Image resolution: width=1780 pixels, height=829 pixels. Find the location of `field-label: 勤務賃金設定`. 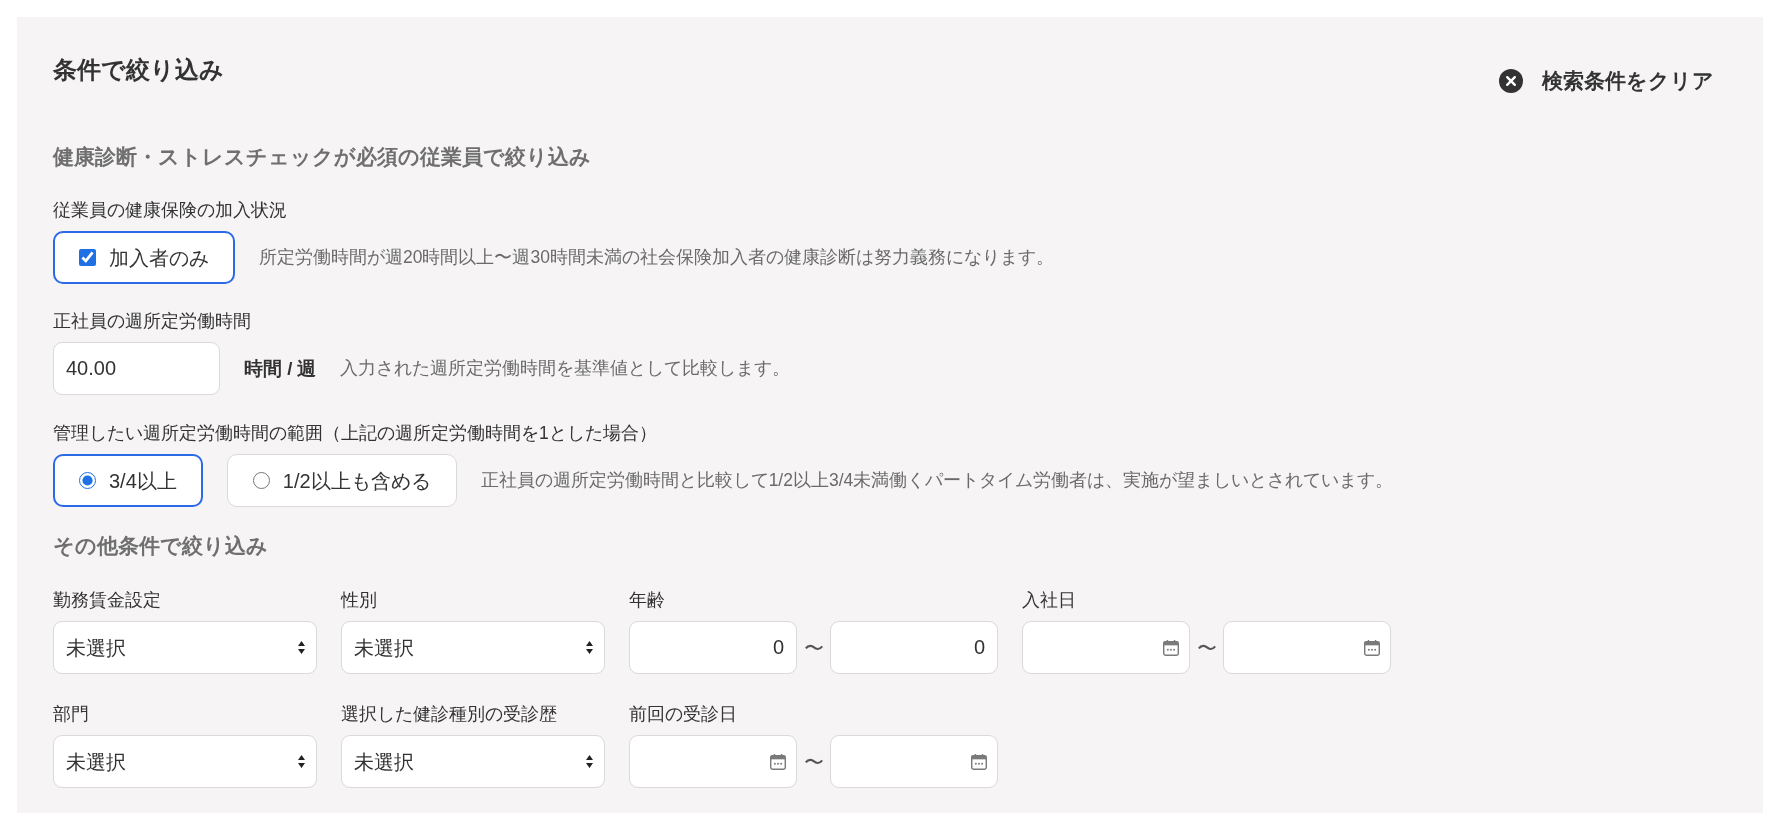

field-label: 勤務賃金設定 is located at coordinates (107, 600).